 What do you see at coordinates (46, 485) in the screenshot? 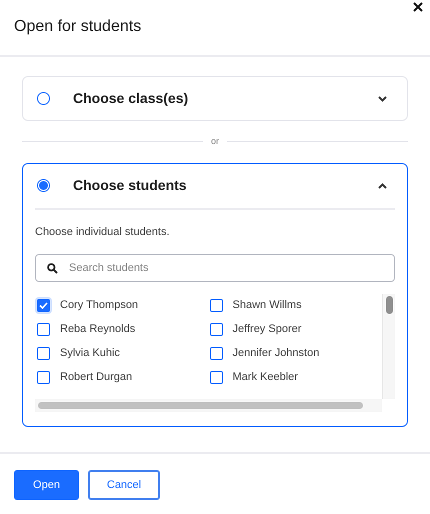
I see `open-button: Open` at bounding box center [46, 485].